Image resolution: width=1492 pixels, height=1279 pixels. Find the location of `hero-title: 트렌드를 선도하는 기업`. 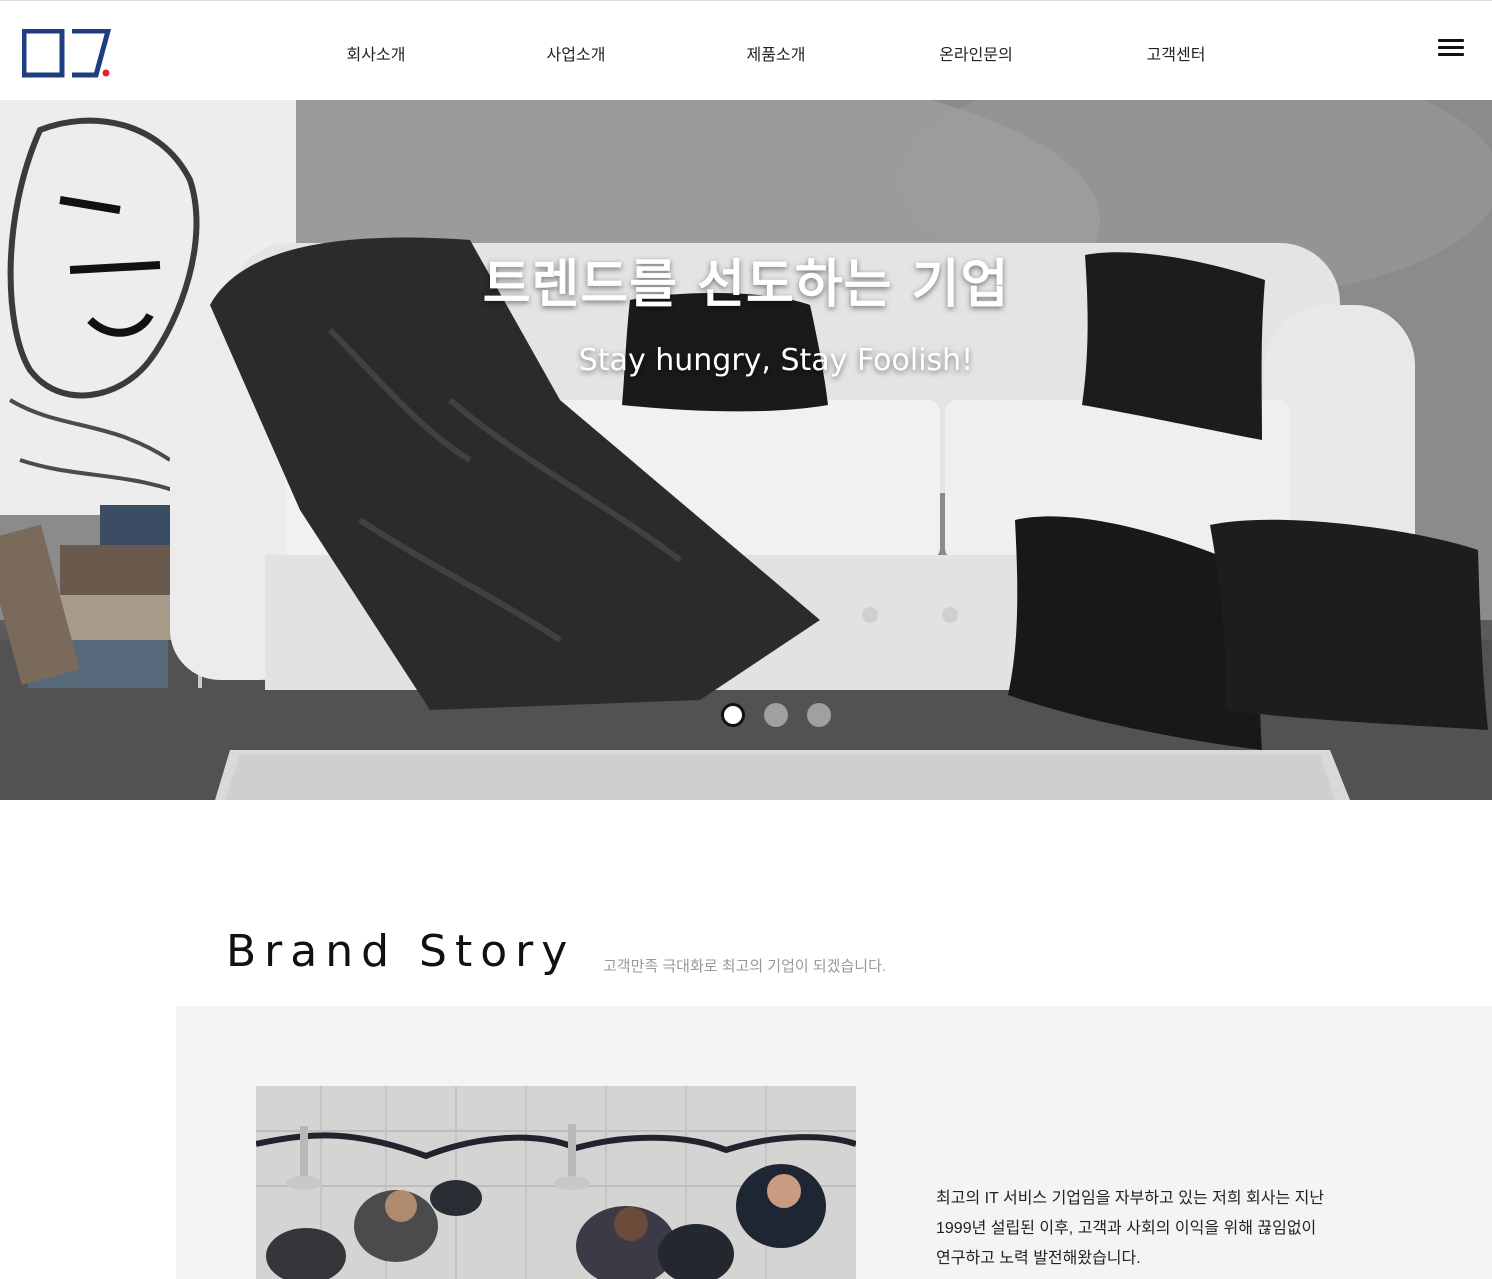

hero-title: 트렌드를 선도하는 기업 is located at coordinates (746, 285).